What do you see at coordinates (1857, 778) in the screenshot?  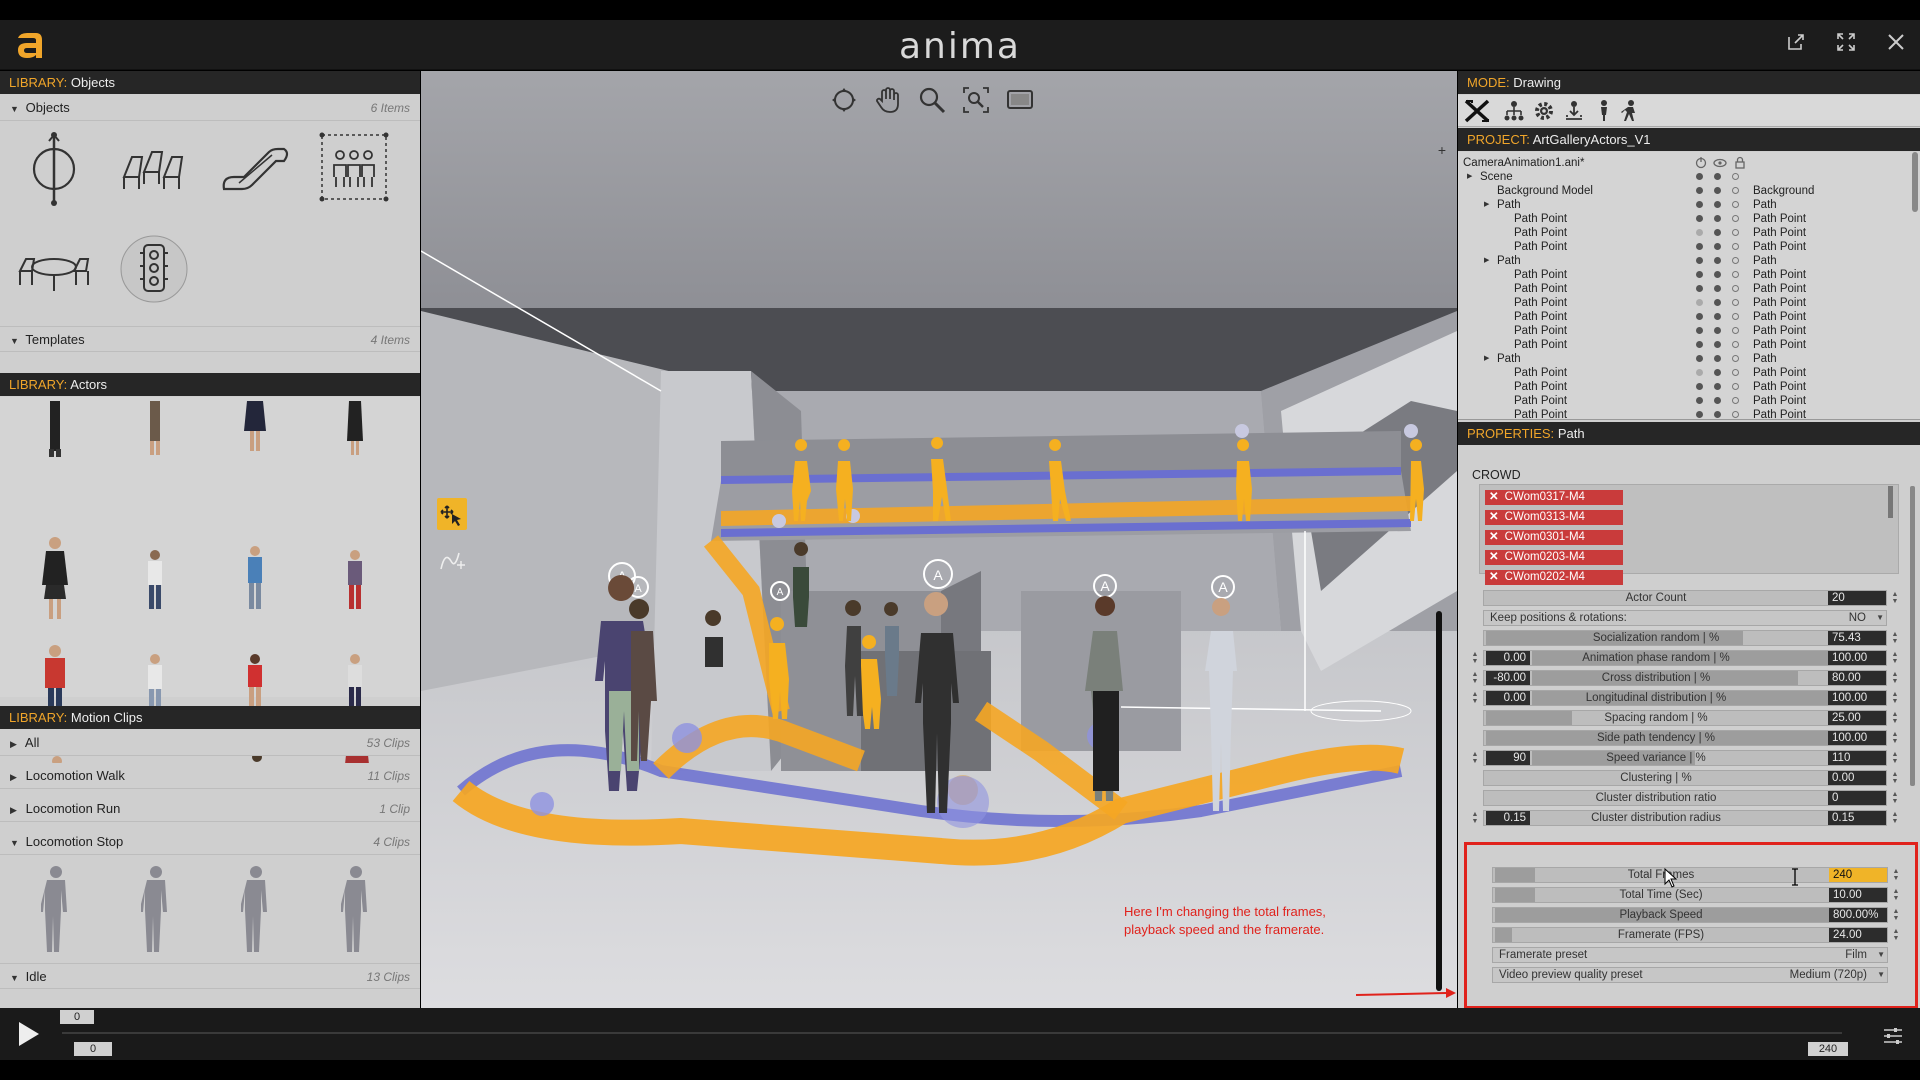 I see `property-value: 0.00` at bounding box center [1857, 778].